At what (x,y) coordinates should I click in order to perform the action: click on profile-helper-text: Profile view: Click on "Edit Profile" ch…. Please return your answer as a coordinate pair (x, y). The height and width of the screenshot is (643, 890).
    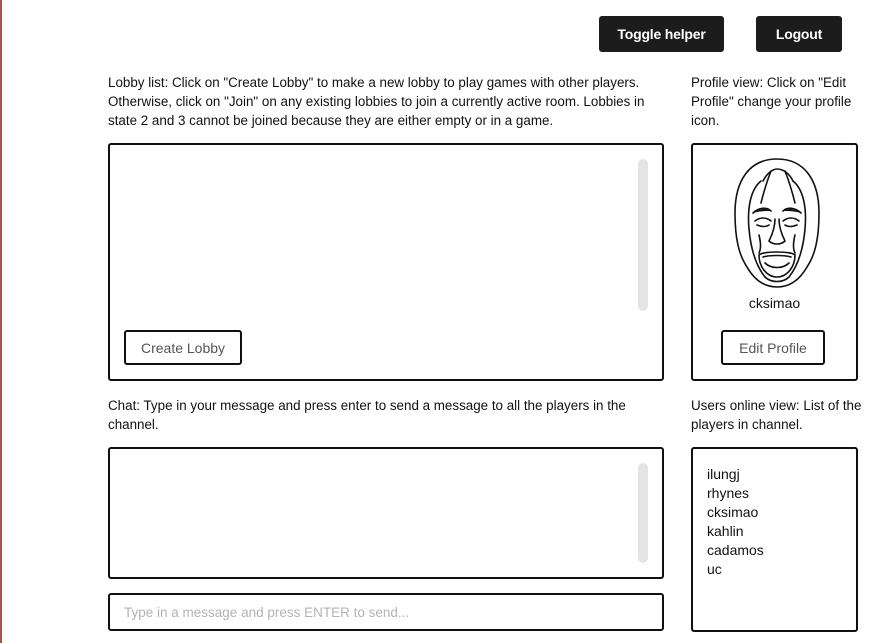
    Looking at the image, I should click on (771, 101).